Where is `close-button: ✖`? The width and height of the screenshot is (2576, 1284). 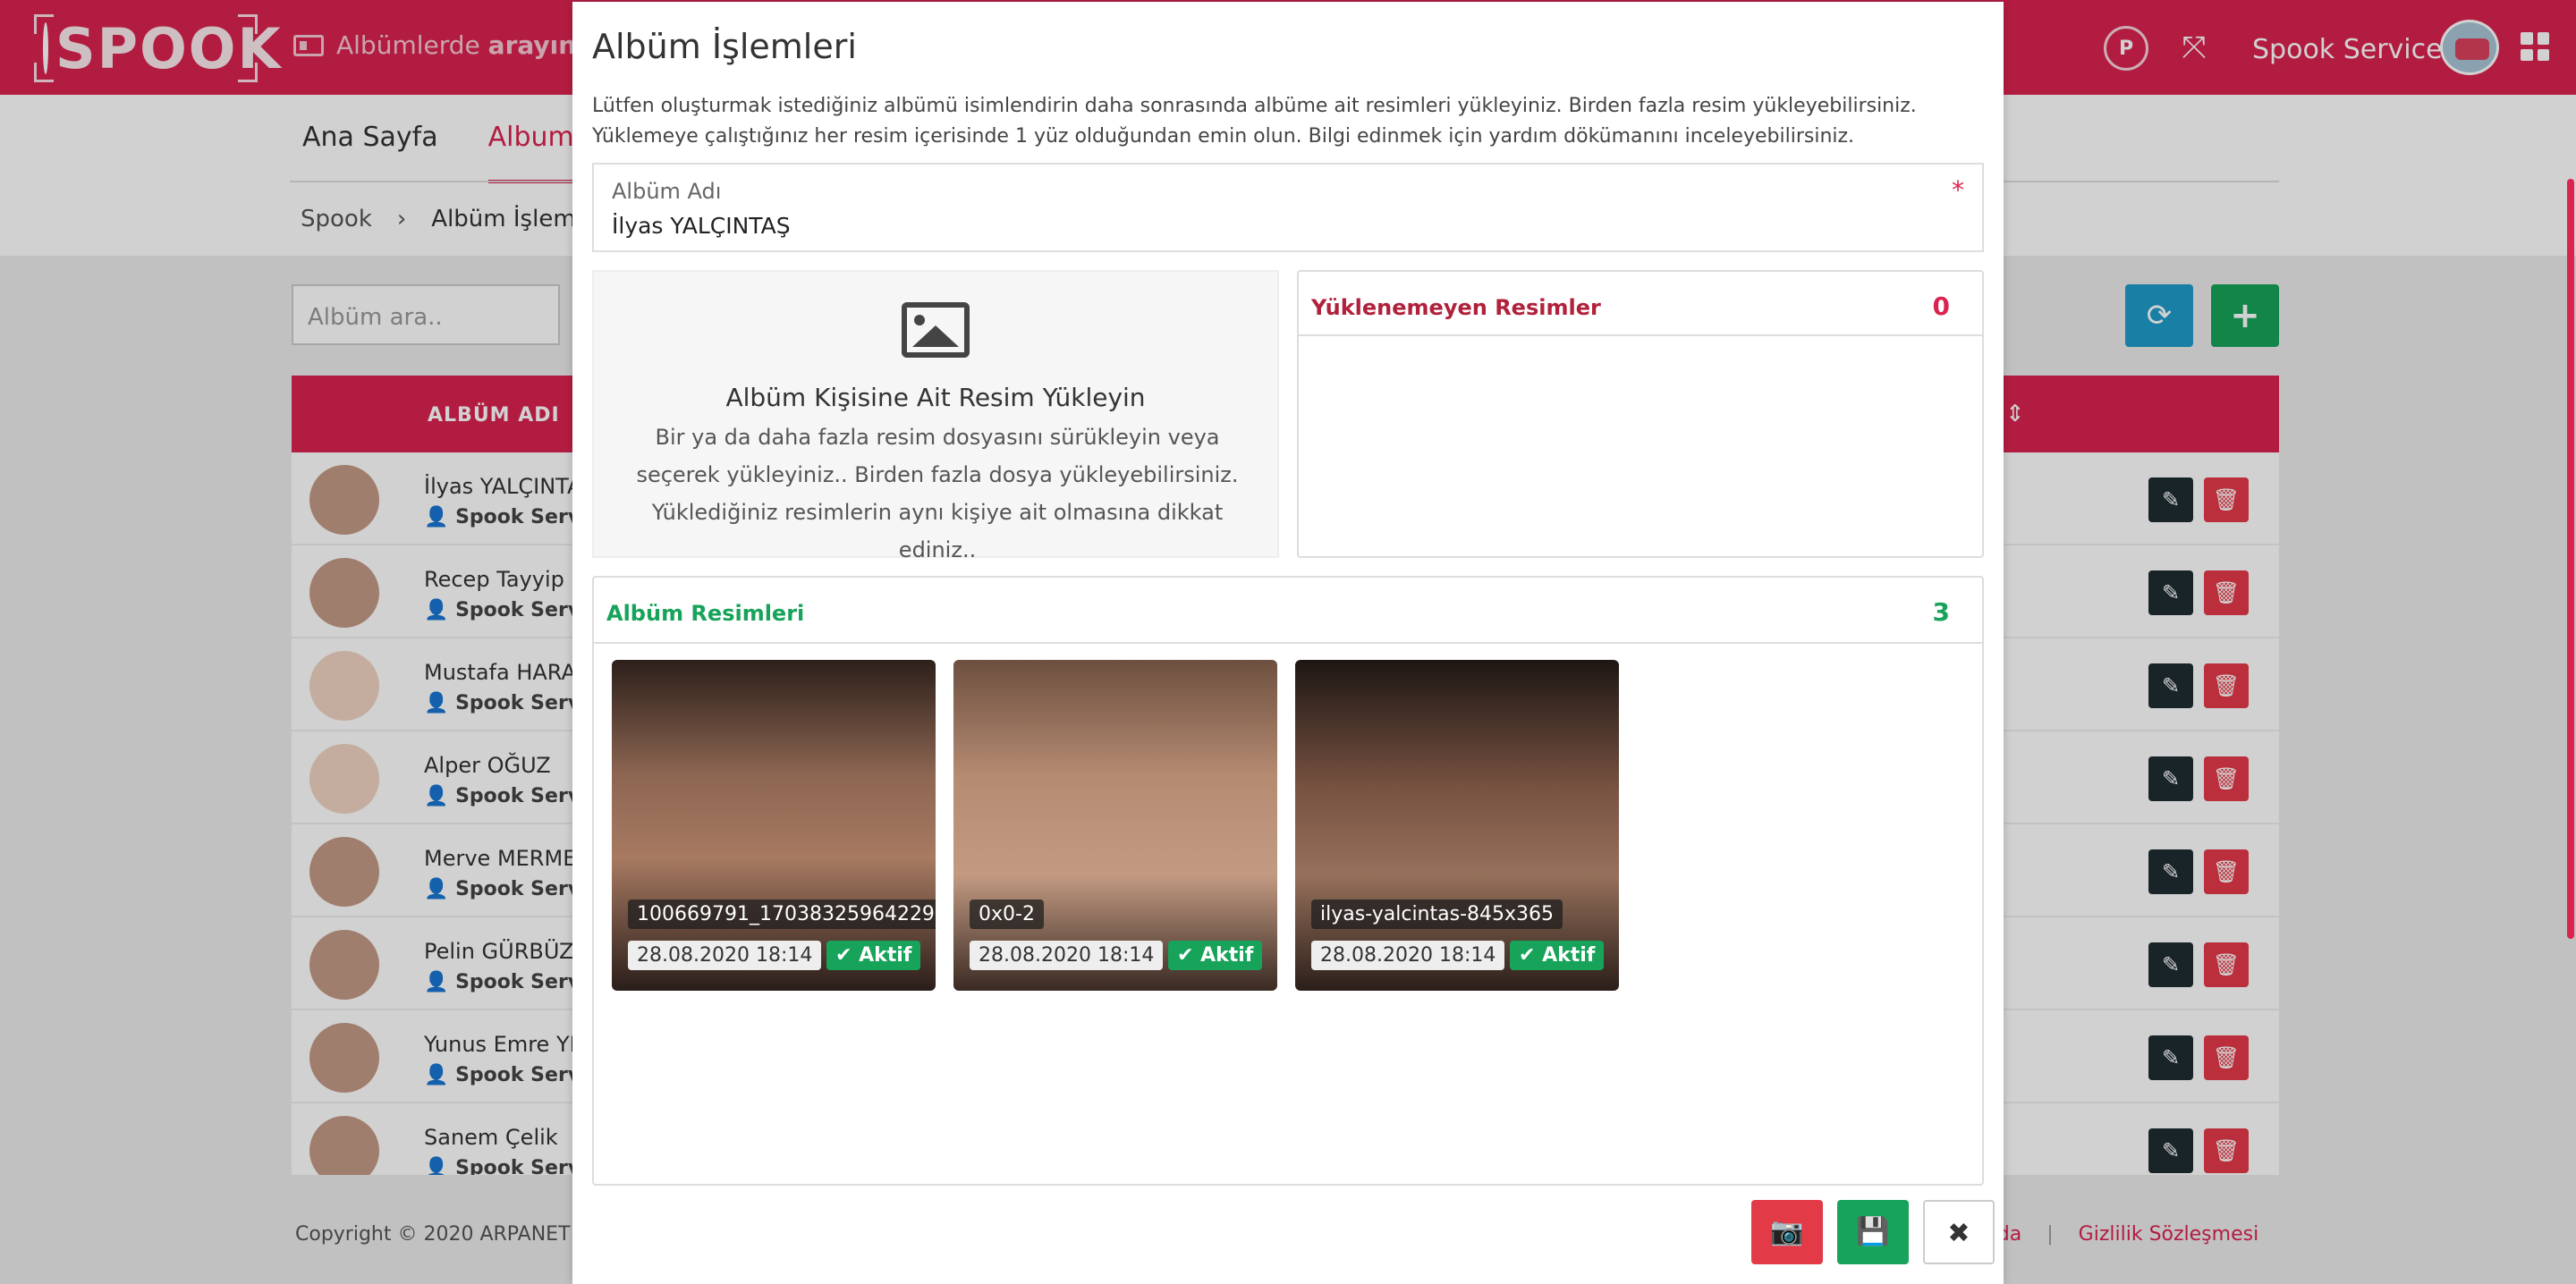 close-button: ✖ is located at coordinates (1959, 1232).